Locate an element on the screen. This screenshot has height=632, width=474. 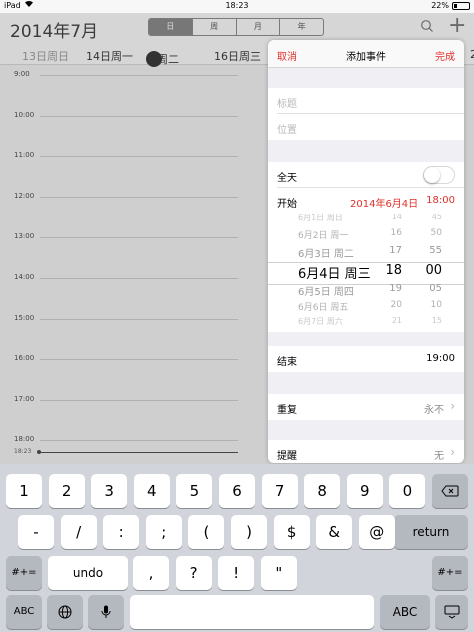
popover-nav-bar: 取消 添加事件 完成 is located at coordinates (366, 54).